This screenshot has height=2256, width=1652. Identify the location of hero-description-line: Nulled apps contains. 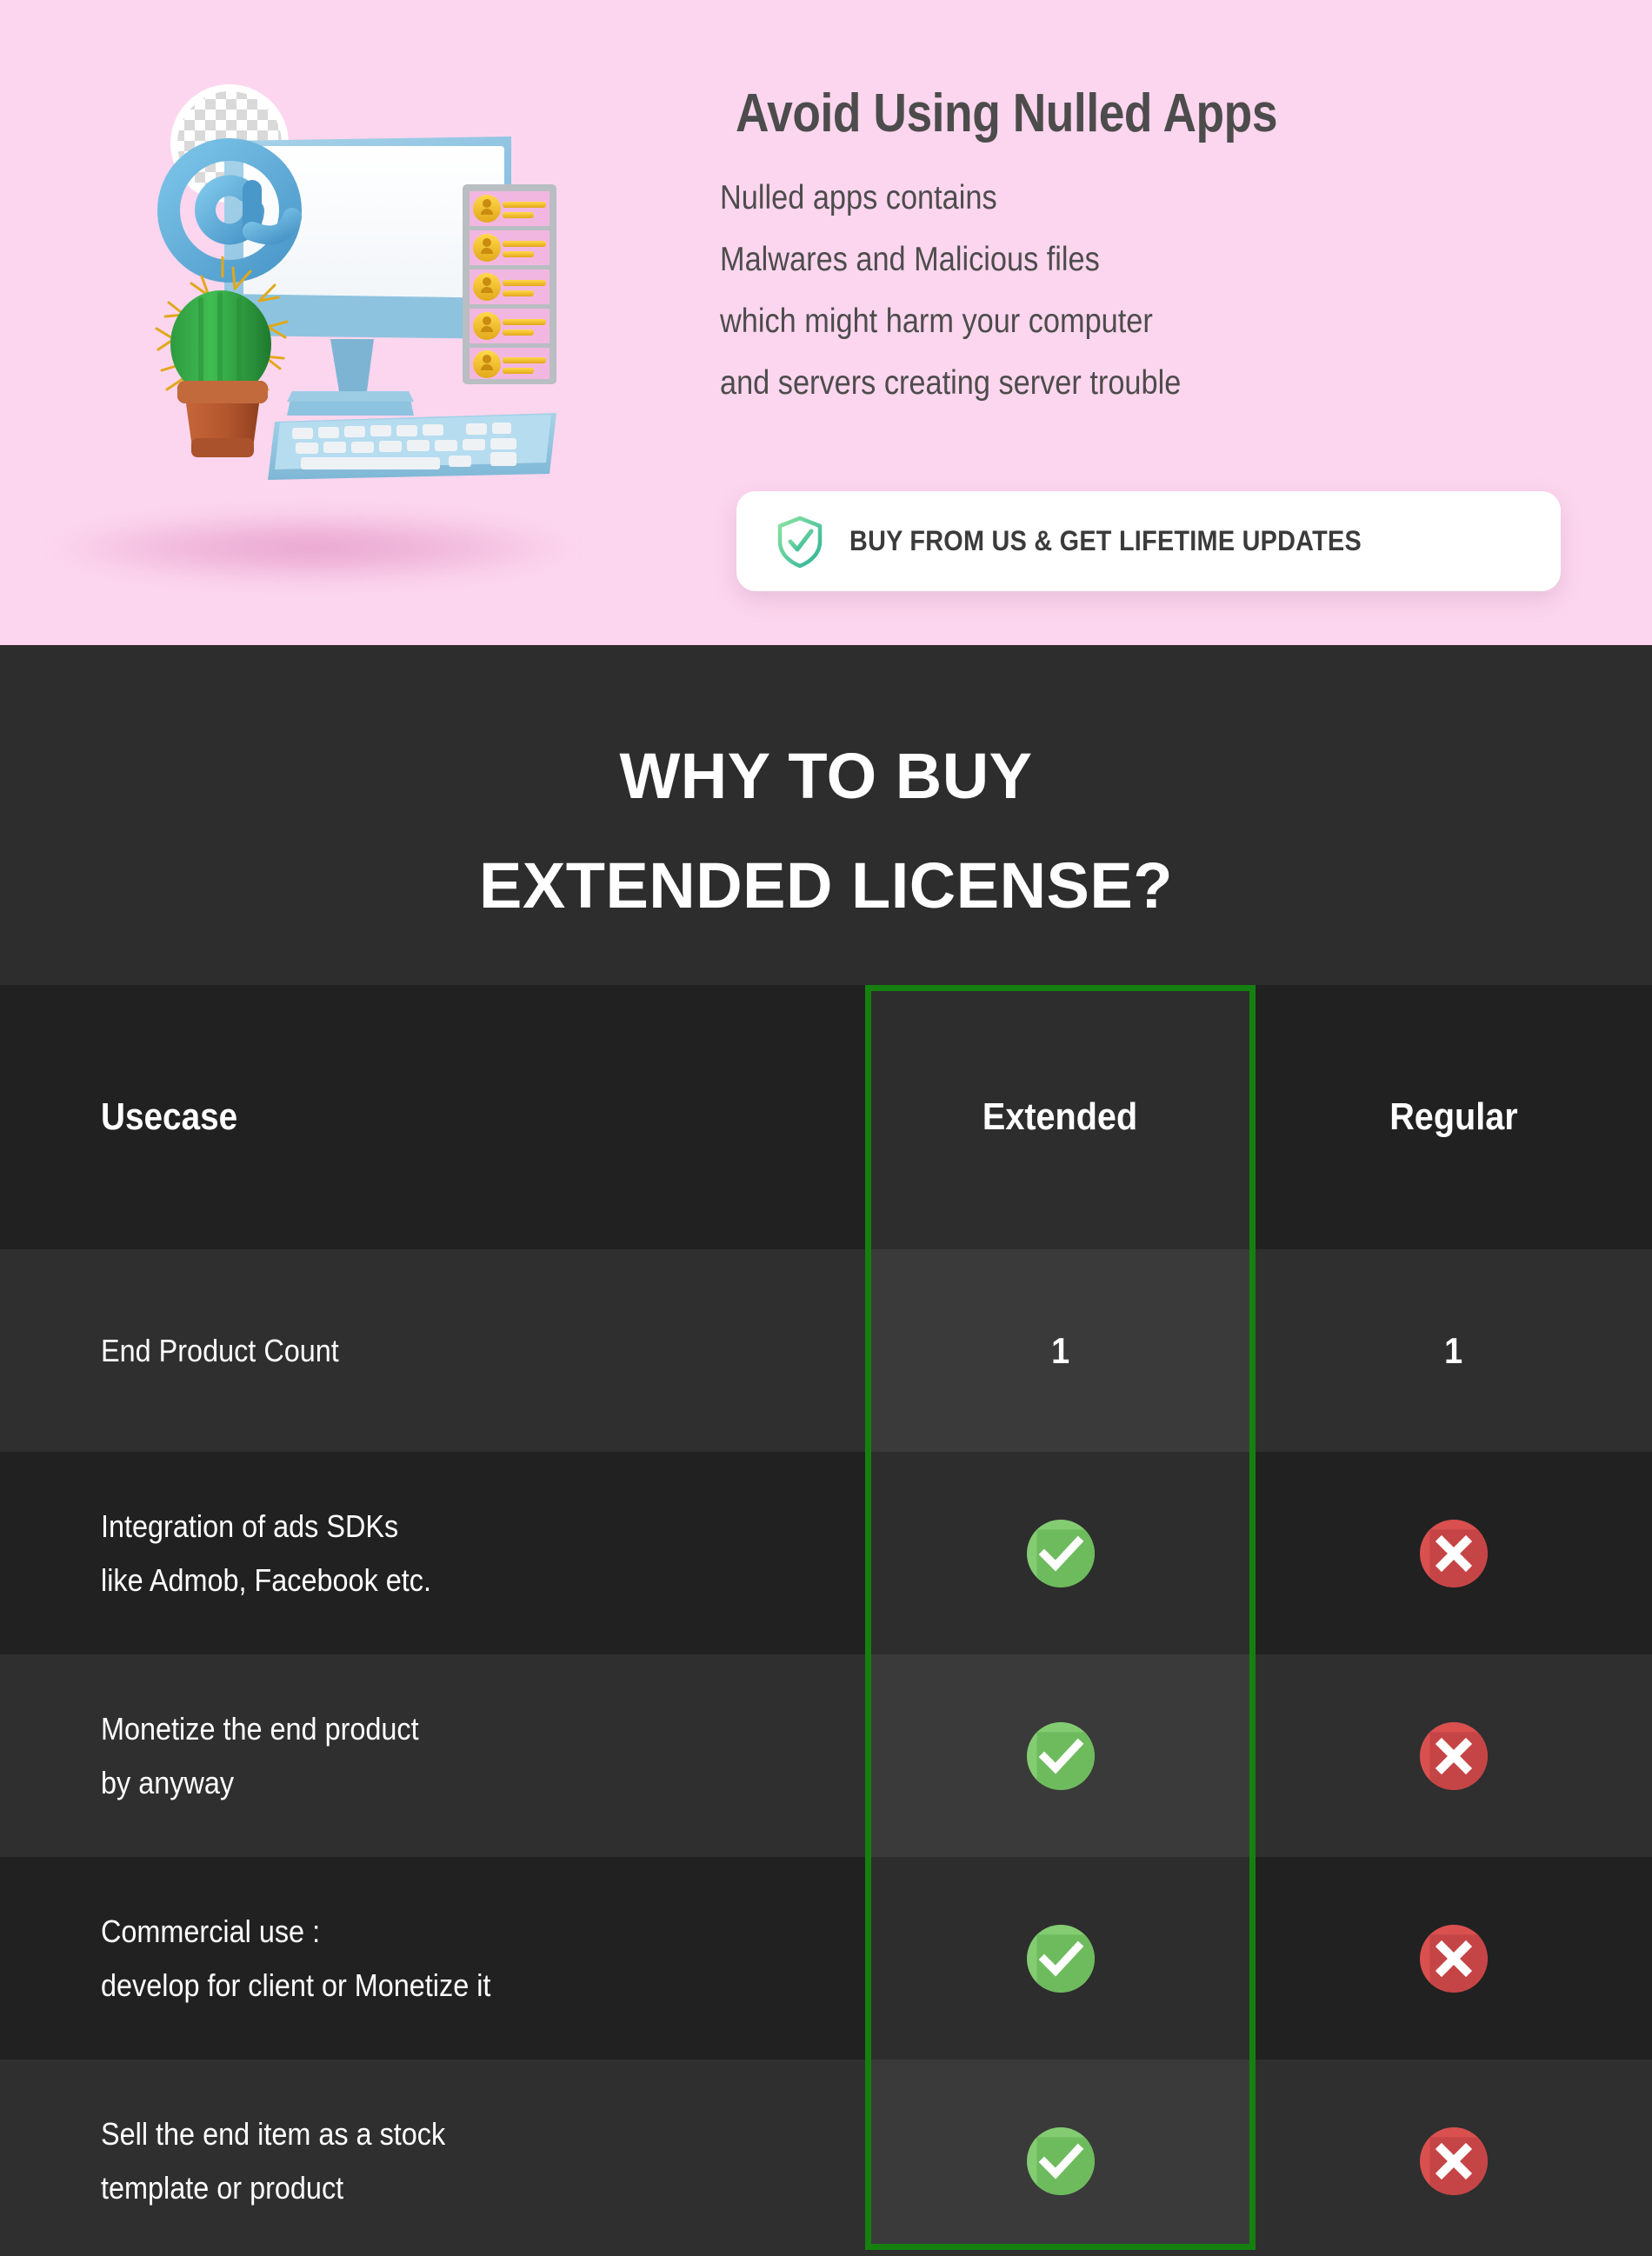
(858, 198).